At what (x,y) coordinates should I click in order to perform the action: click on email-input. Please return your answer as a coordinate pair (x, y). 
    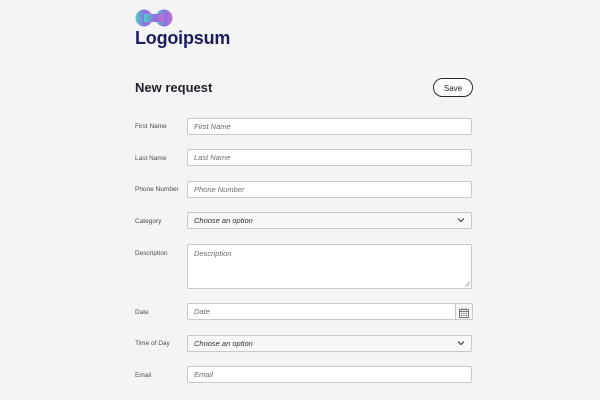
    Looking at the image, I should click on (329, 374).